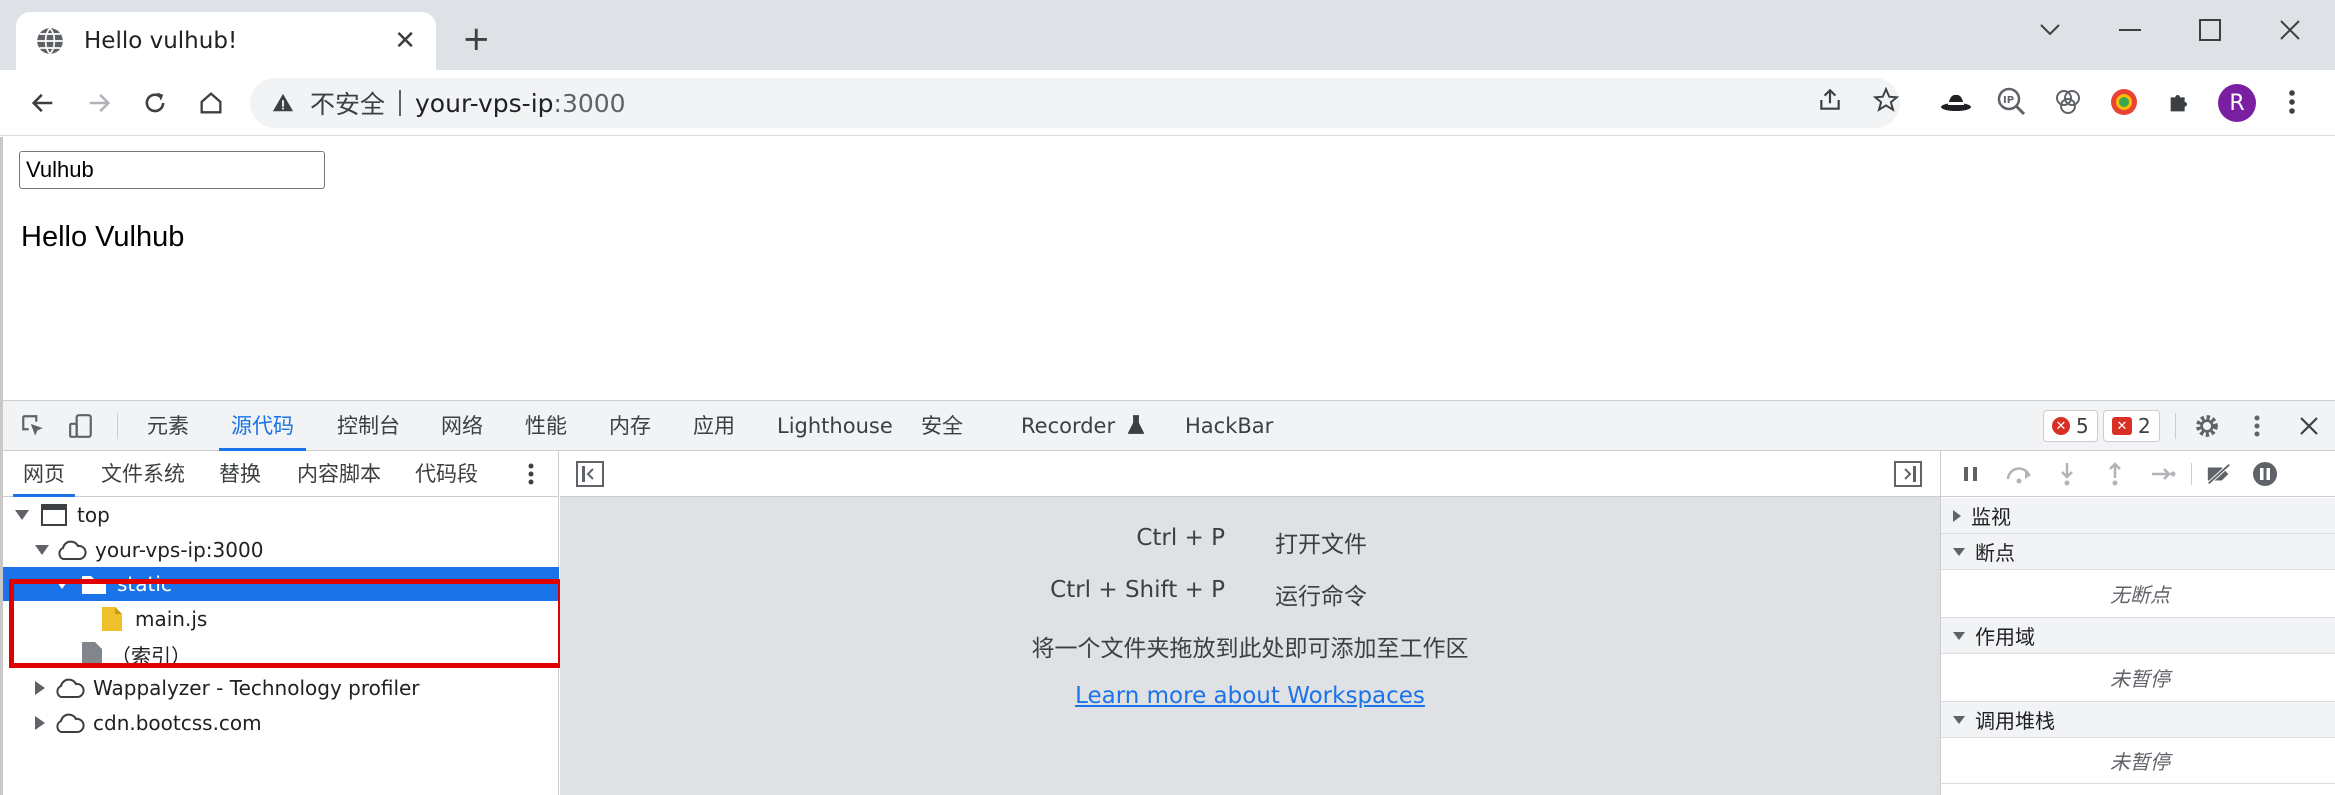  I want to click on tab-search-icon, so click(2050, 30).